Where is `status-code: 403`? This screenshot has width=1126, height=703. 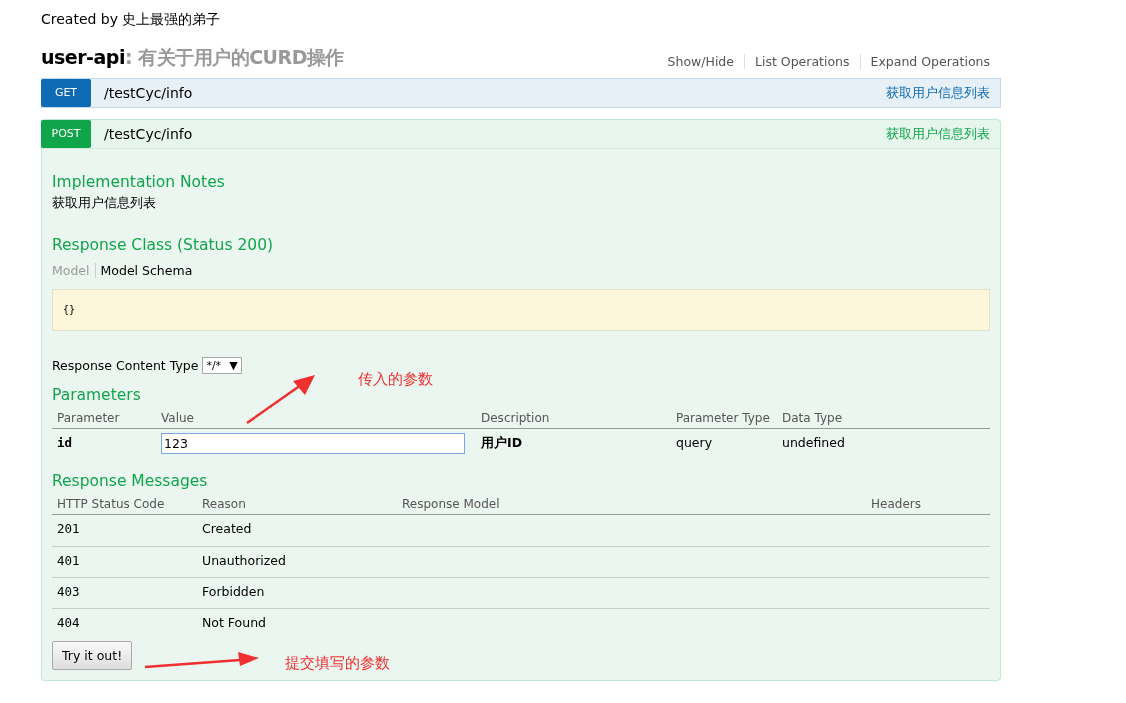 status-code: 403 is located at coordinates (124, 592).